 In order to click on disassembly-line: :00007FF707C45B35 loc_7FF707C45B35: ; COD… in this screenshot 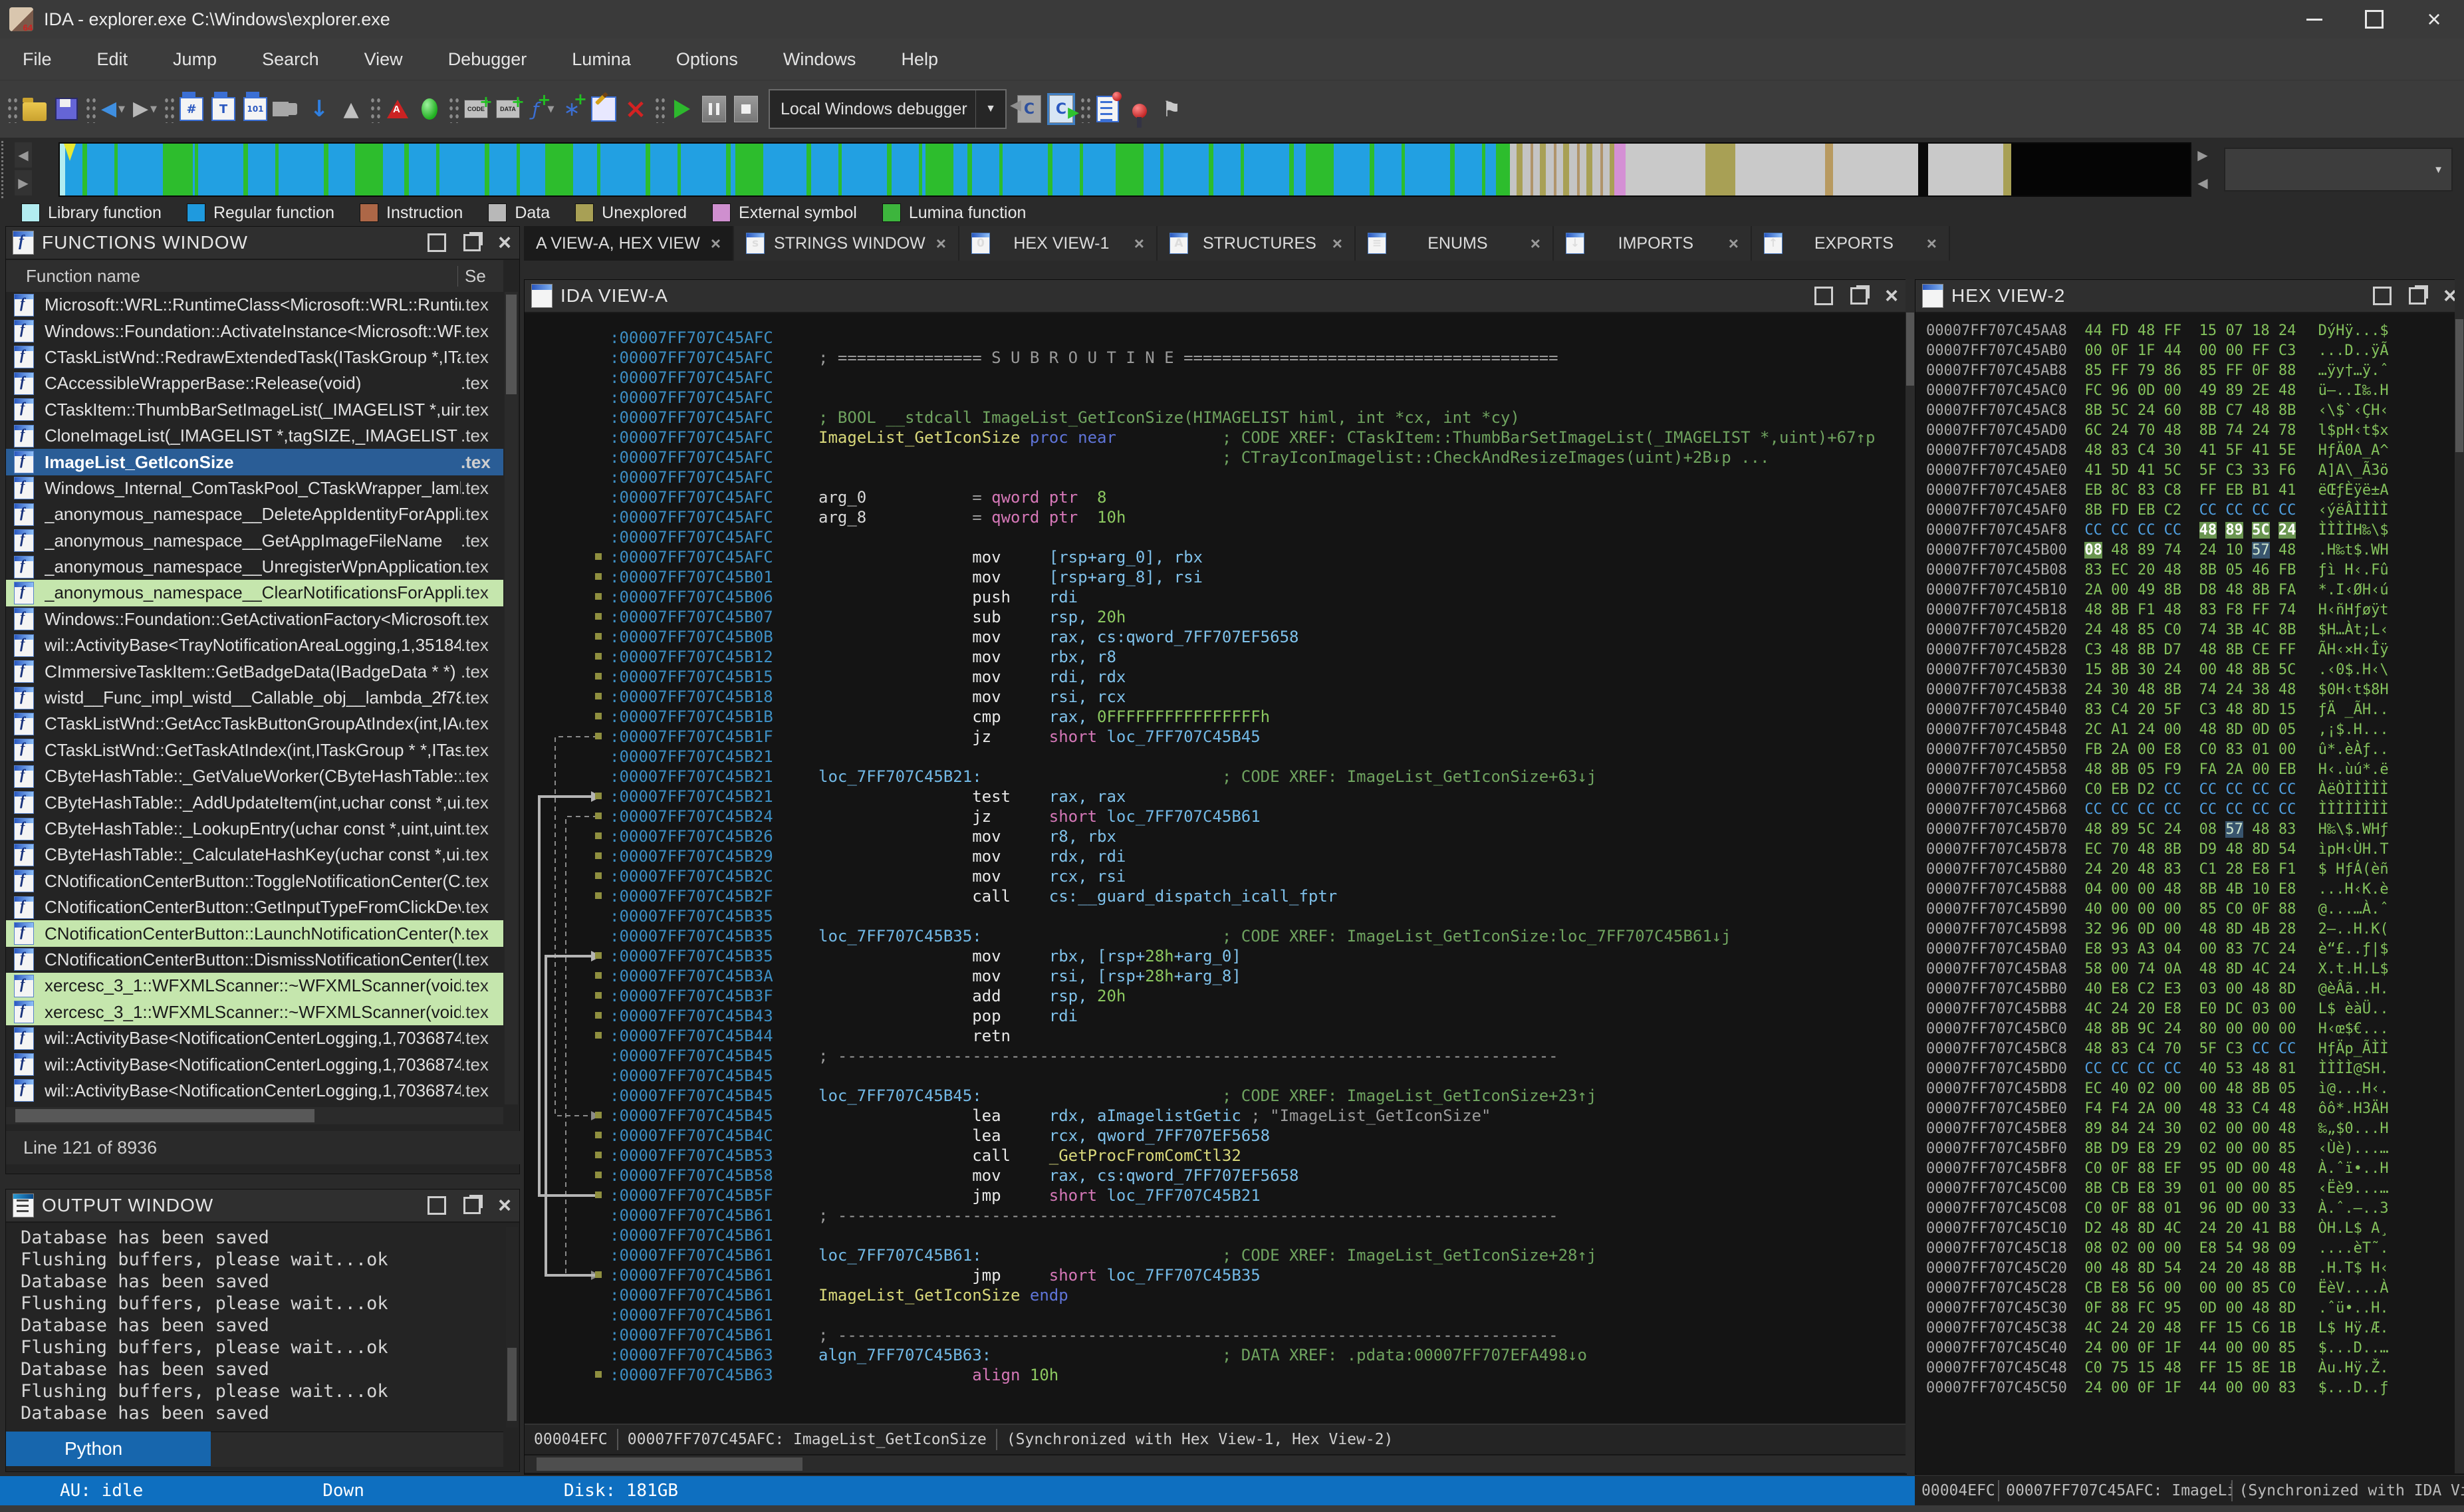, I will do `click(1215, 936)`.